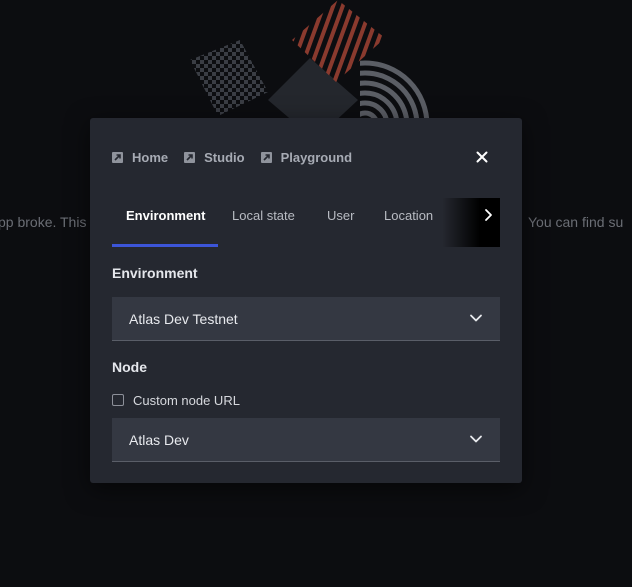 The width and height of the screenshot is (632, 587). I want to click on custom-node-url-option: Custom node URL, so click(176, 400).